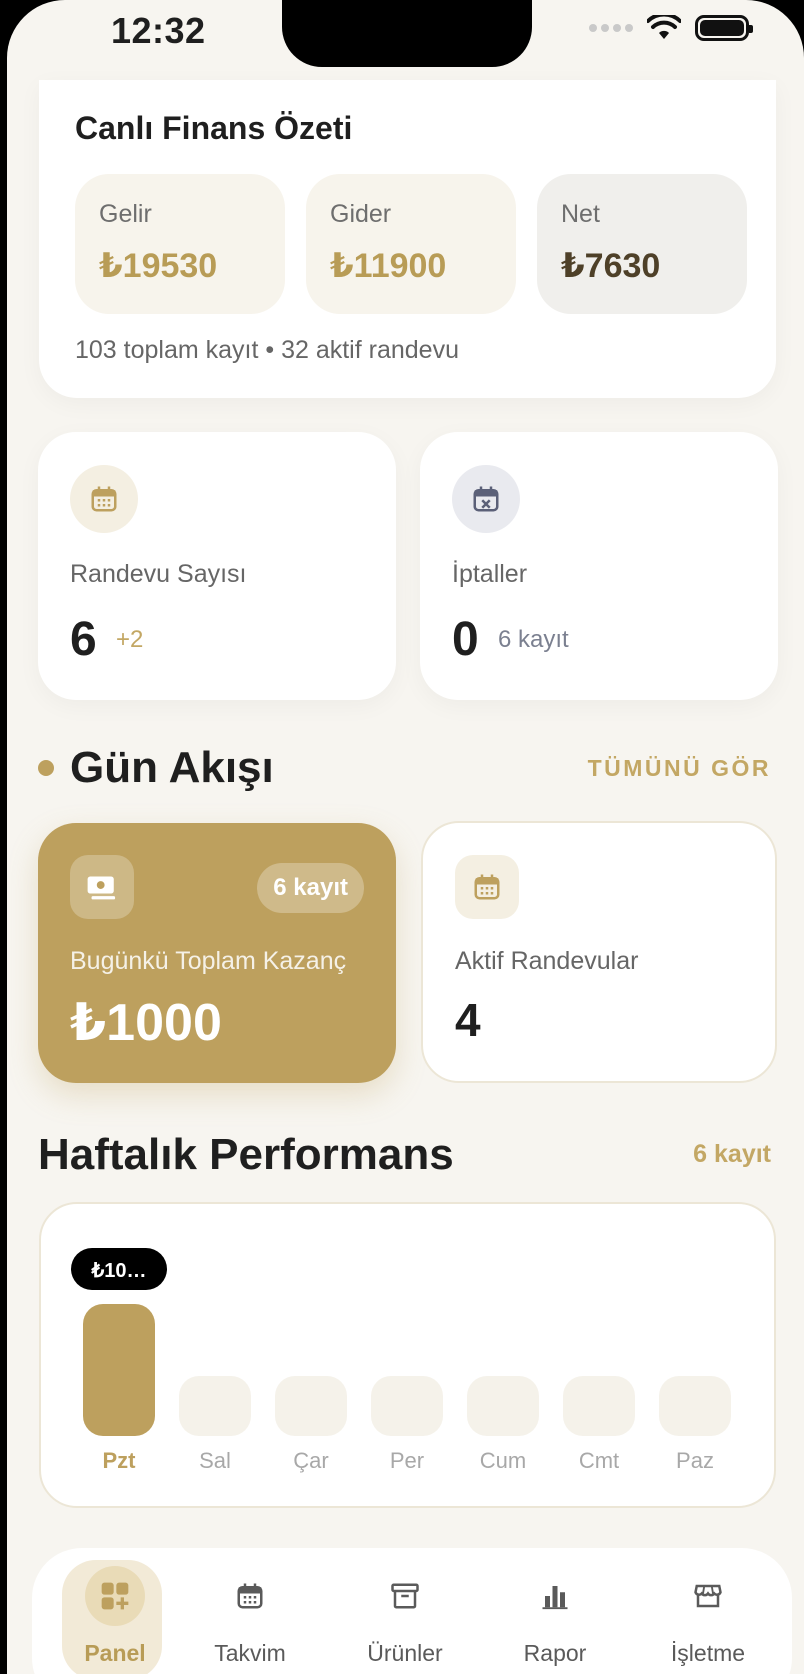 Image resolution: width=804 pixels, height=1674 pixels. I want to click on bar-pzt, so click(119, 1370).